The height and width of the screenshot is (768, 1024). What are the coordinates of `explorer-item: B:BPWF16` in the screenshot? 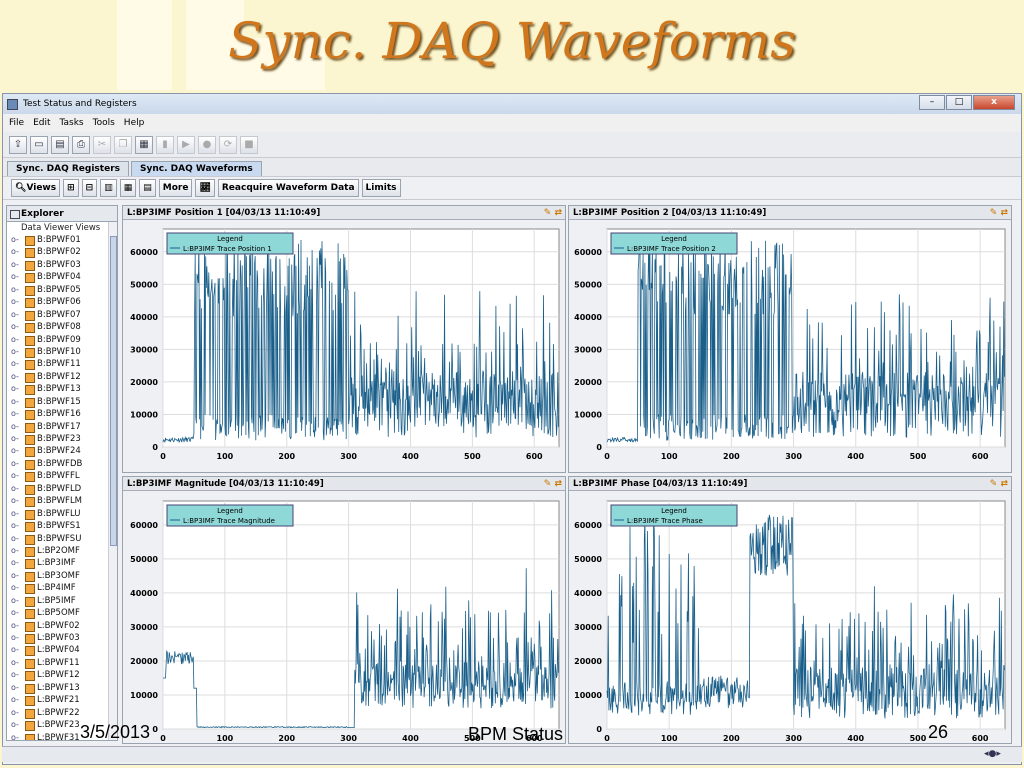 It's located at (62, 414).